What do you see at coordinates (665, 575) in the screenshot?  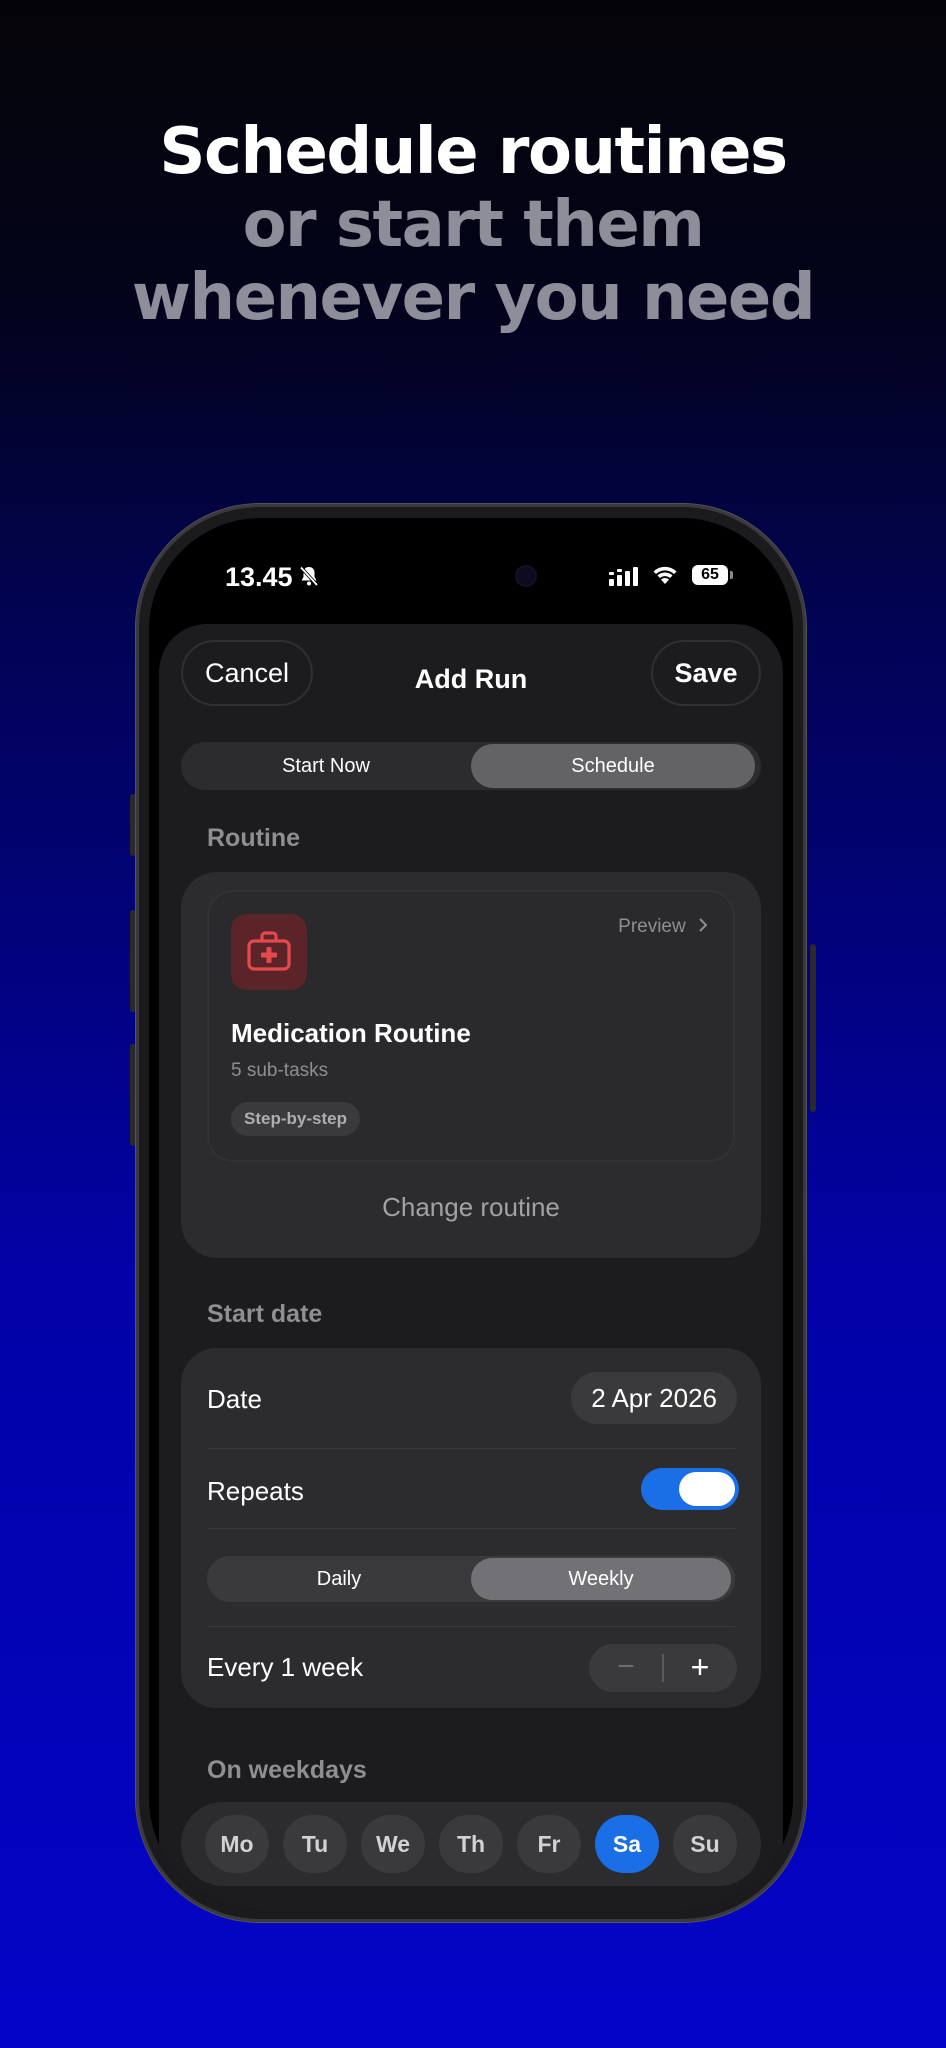 I see `wifi-icon` at bounding box center [665, 575].